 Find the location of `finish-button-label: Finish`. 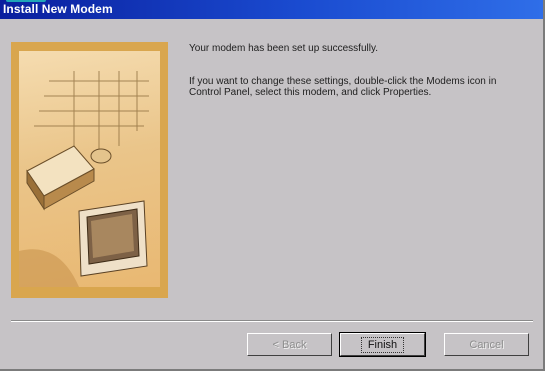

finish-button-label: Finish is located at coordinates (382, 344).